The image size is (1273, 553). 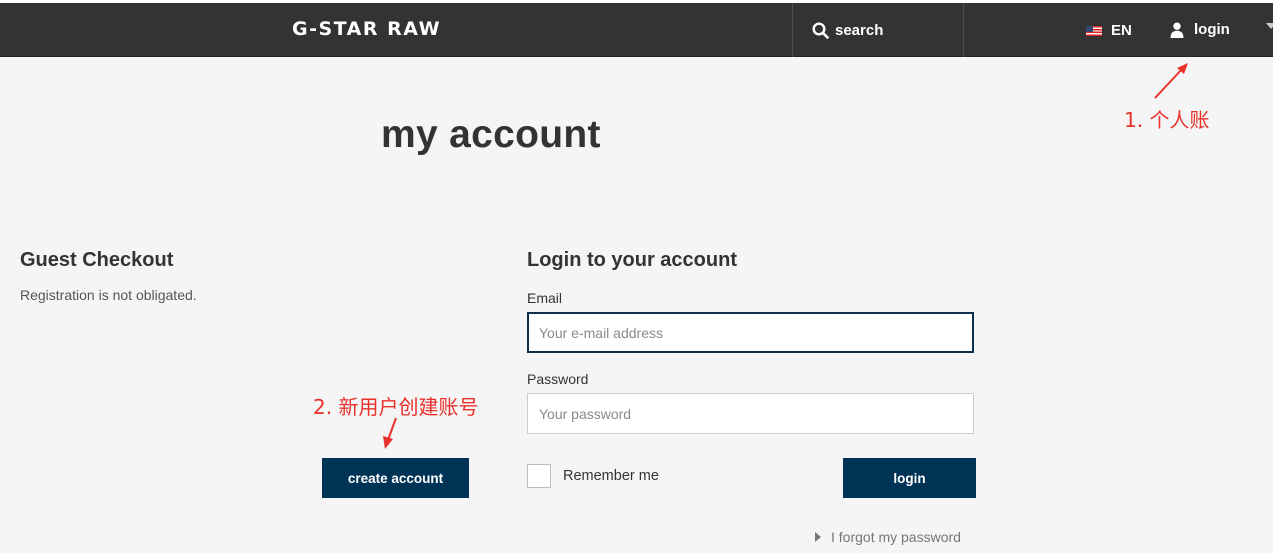 What do you see at coordinates (909, 478) in the screenshot?
I see `login-button: login` at bounding box center [909, 478].